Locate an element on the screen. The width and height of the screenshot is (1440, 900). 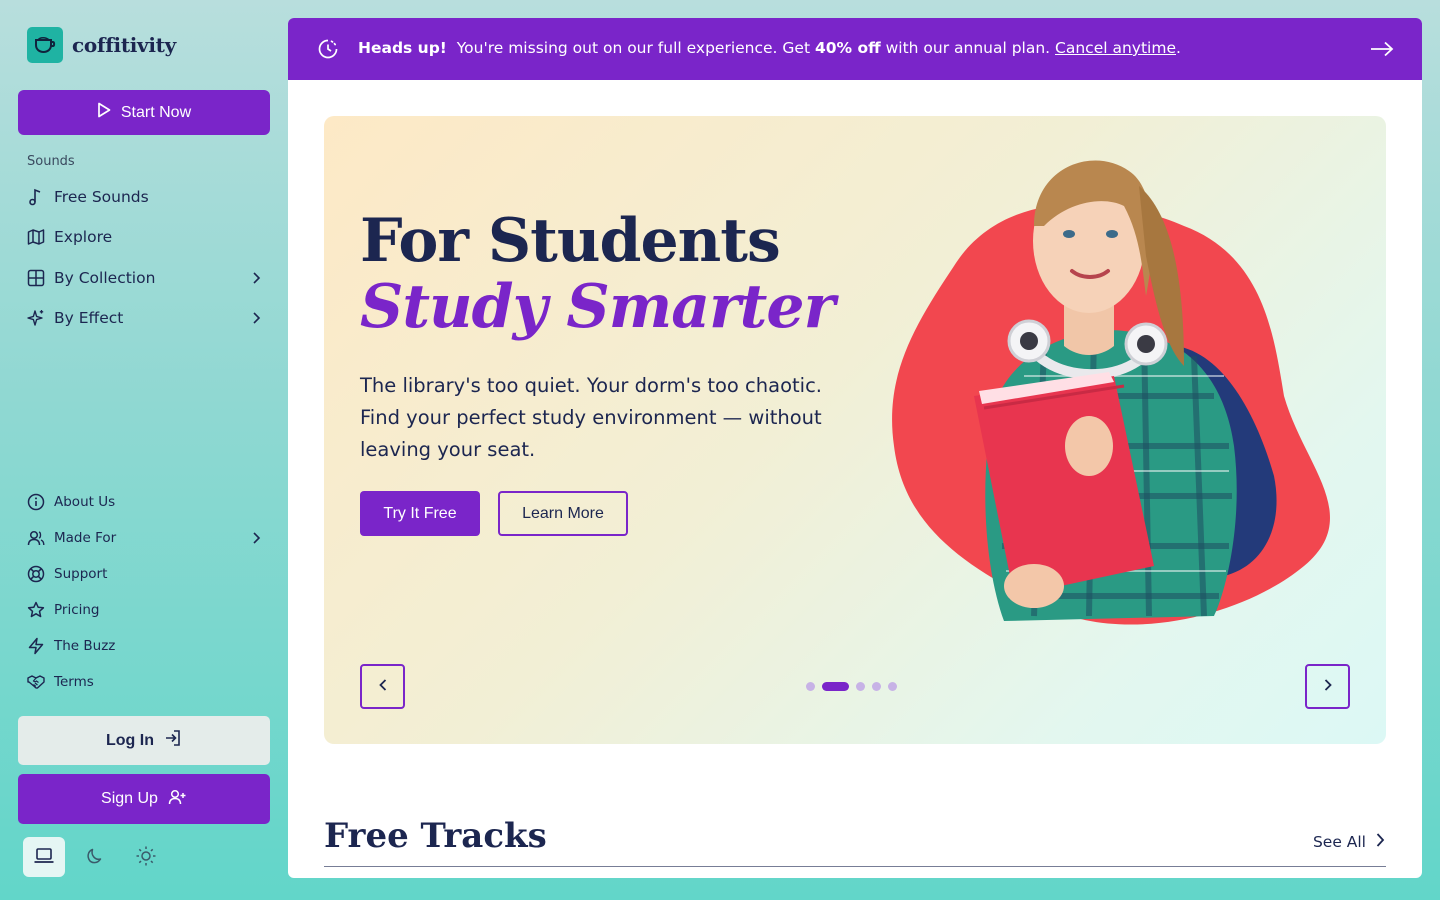
chevron-left-icon is located at coordinates (383, 686).